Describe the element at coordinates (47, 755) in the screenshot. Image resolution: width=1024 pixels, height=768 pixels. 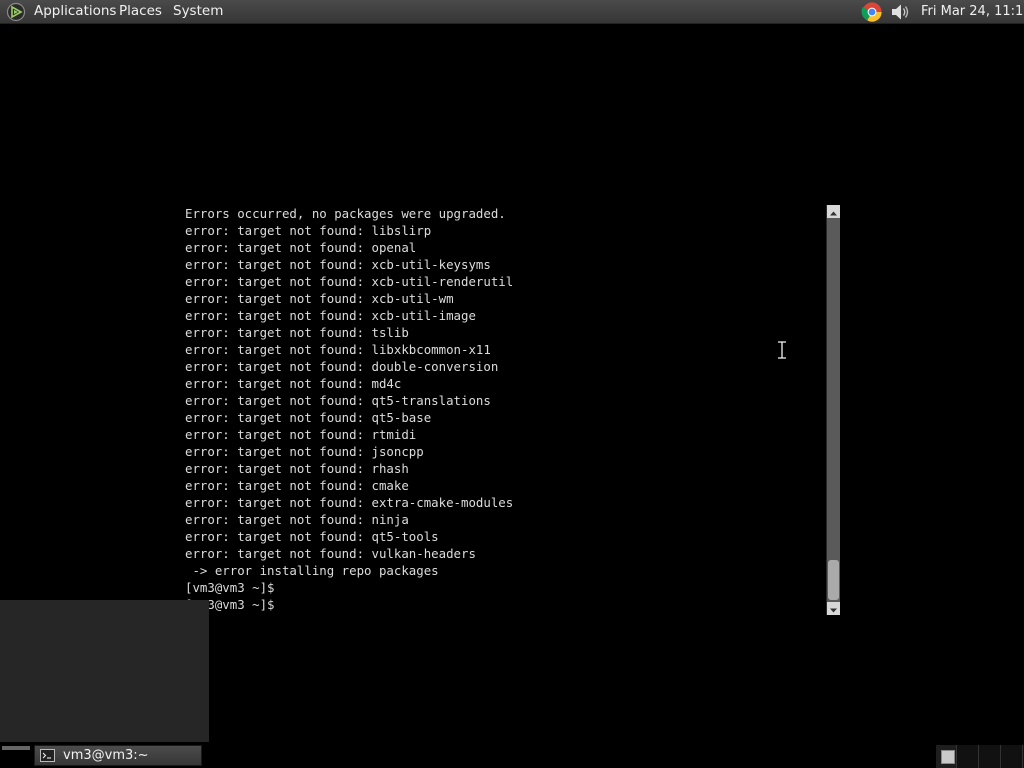
I see `terminal-icon` at that location.